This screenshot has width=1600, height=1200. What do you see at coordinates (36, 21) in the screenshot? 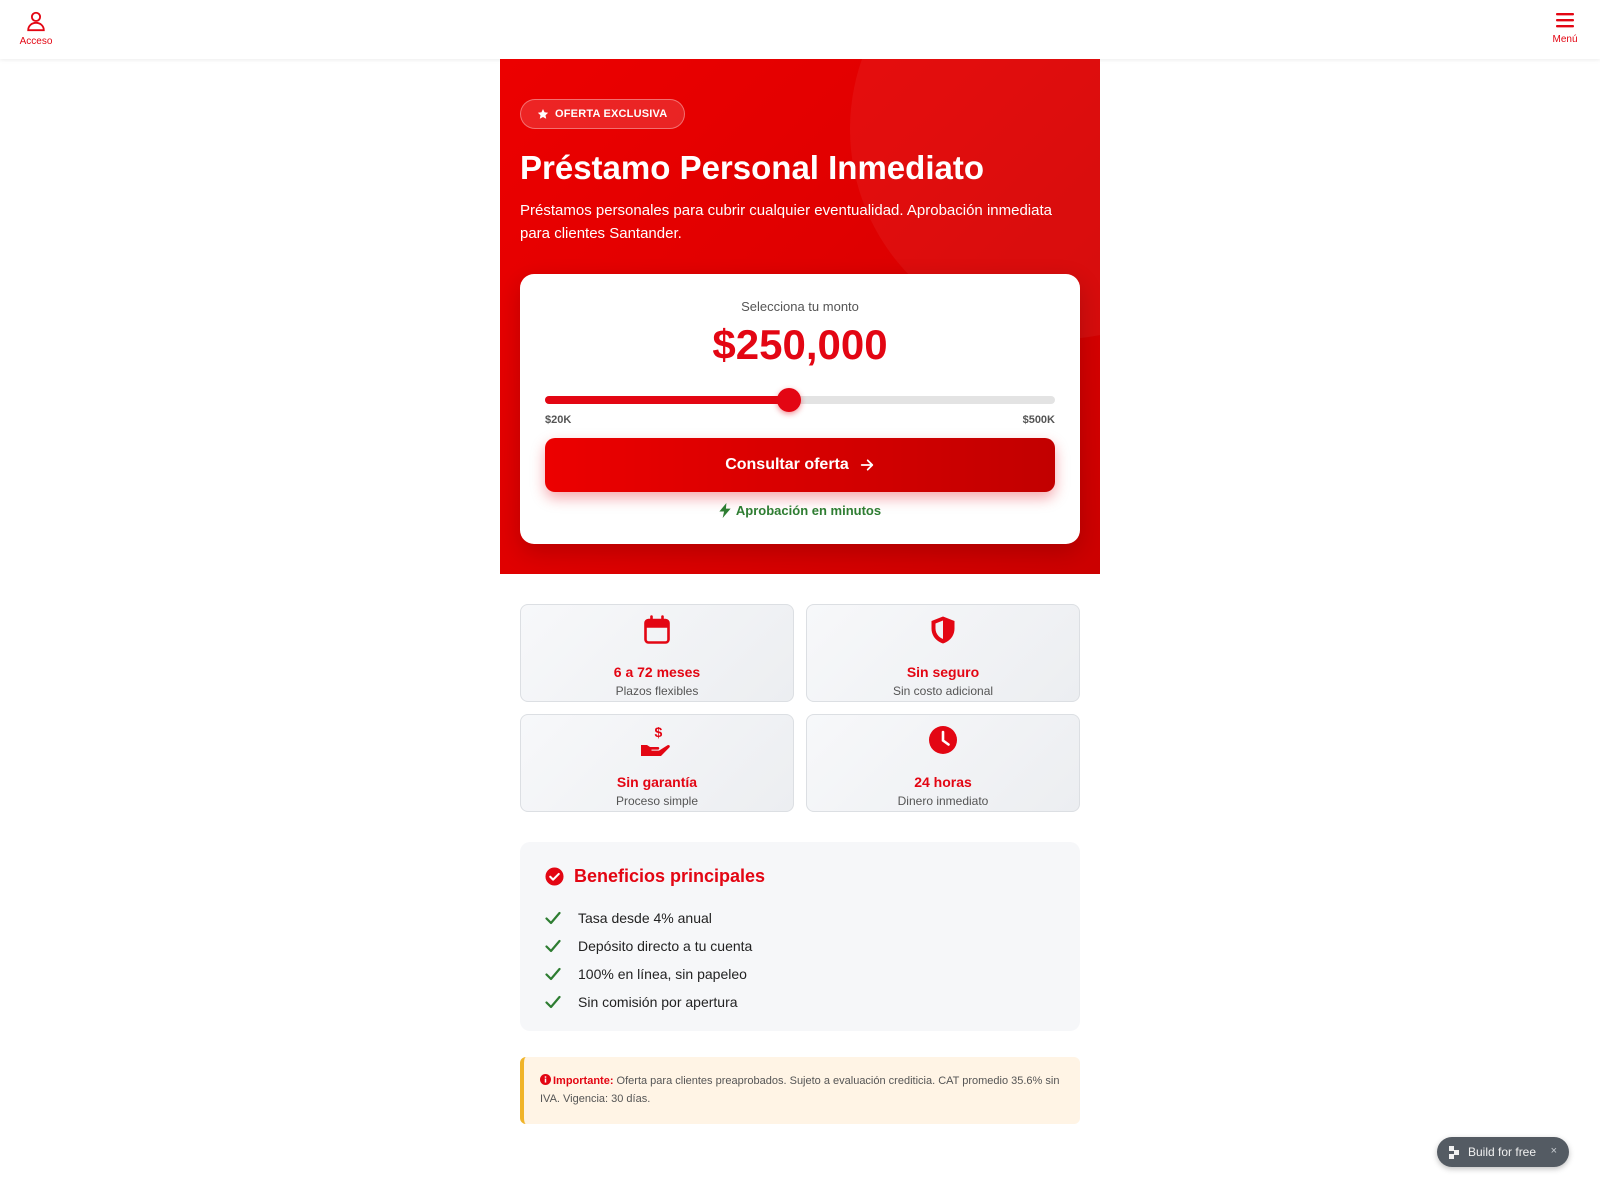
I see `user-icon` at bounding box center [36, 21].